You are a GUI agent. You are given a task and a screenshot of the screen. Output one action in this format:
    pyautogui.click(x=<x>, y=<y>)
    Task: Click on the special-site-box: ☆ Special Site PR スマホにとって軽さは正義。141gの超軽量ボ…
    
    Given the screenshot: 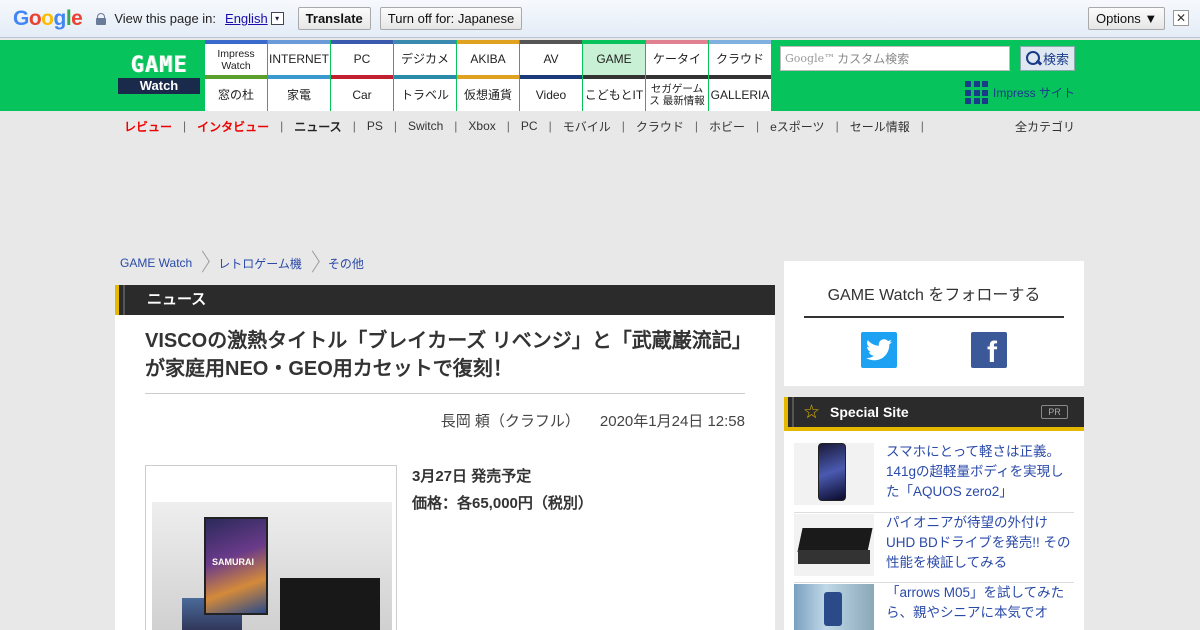 What is the action you would take?
    pyautogui.click(x=934, y=513)
    